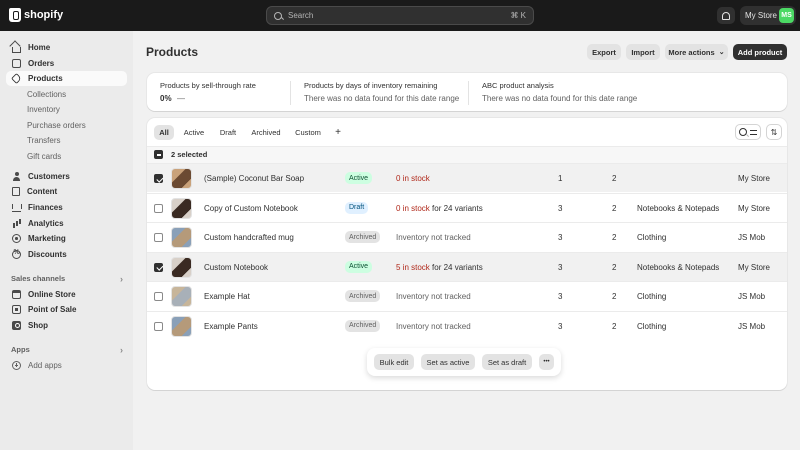 This screenshot has height=450, width=800. Describe the element at coordinates (66, 325) in the screenshot. I see `sidebar-item-shop: Shop` at that location.